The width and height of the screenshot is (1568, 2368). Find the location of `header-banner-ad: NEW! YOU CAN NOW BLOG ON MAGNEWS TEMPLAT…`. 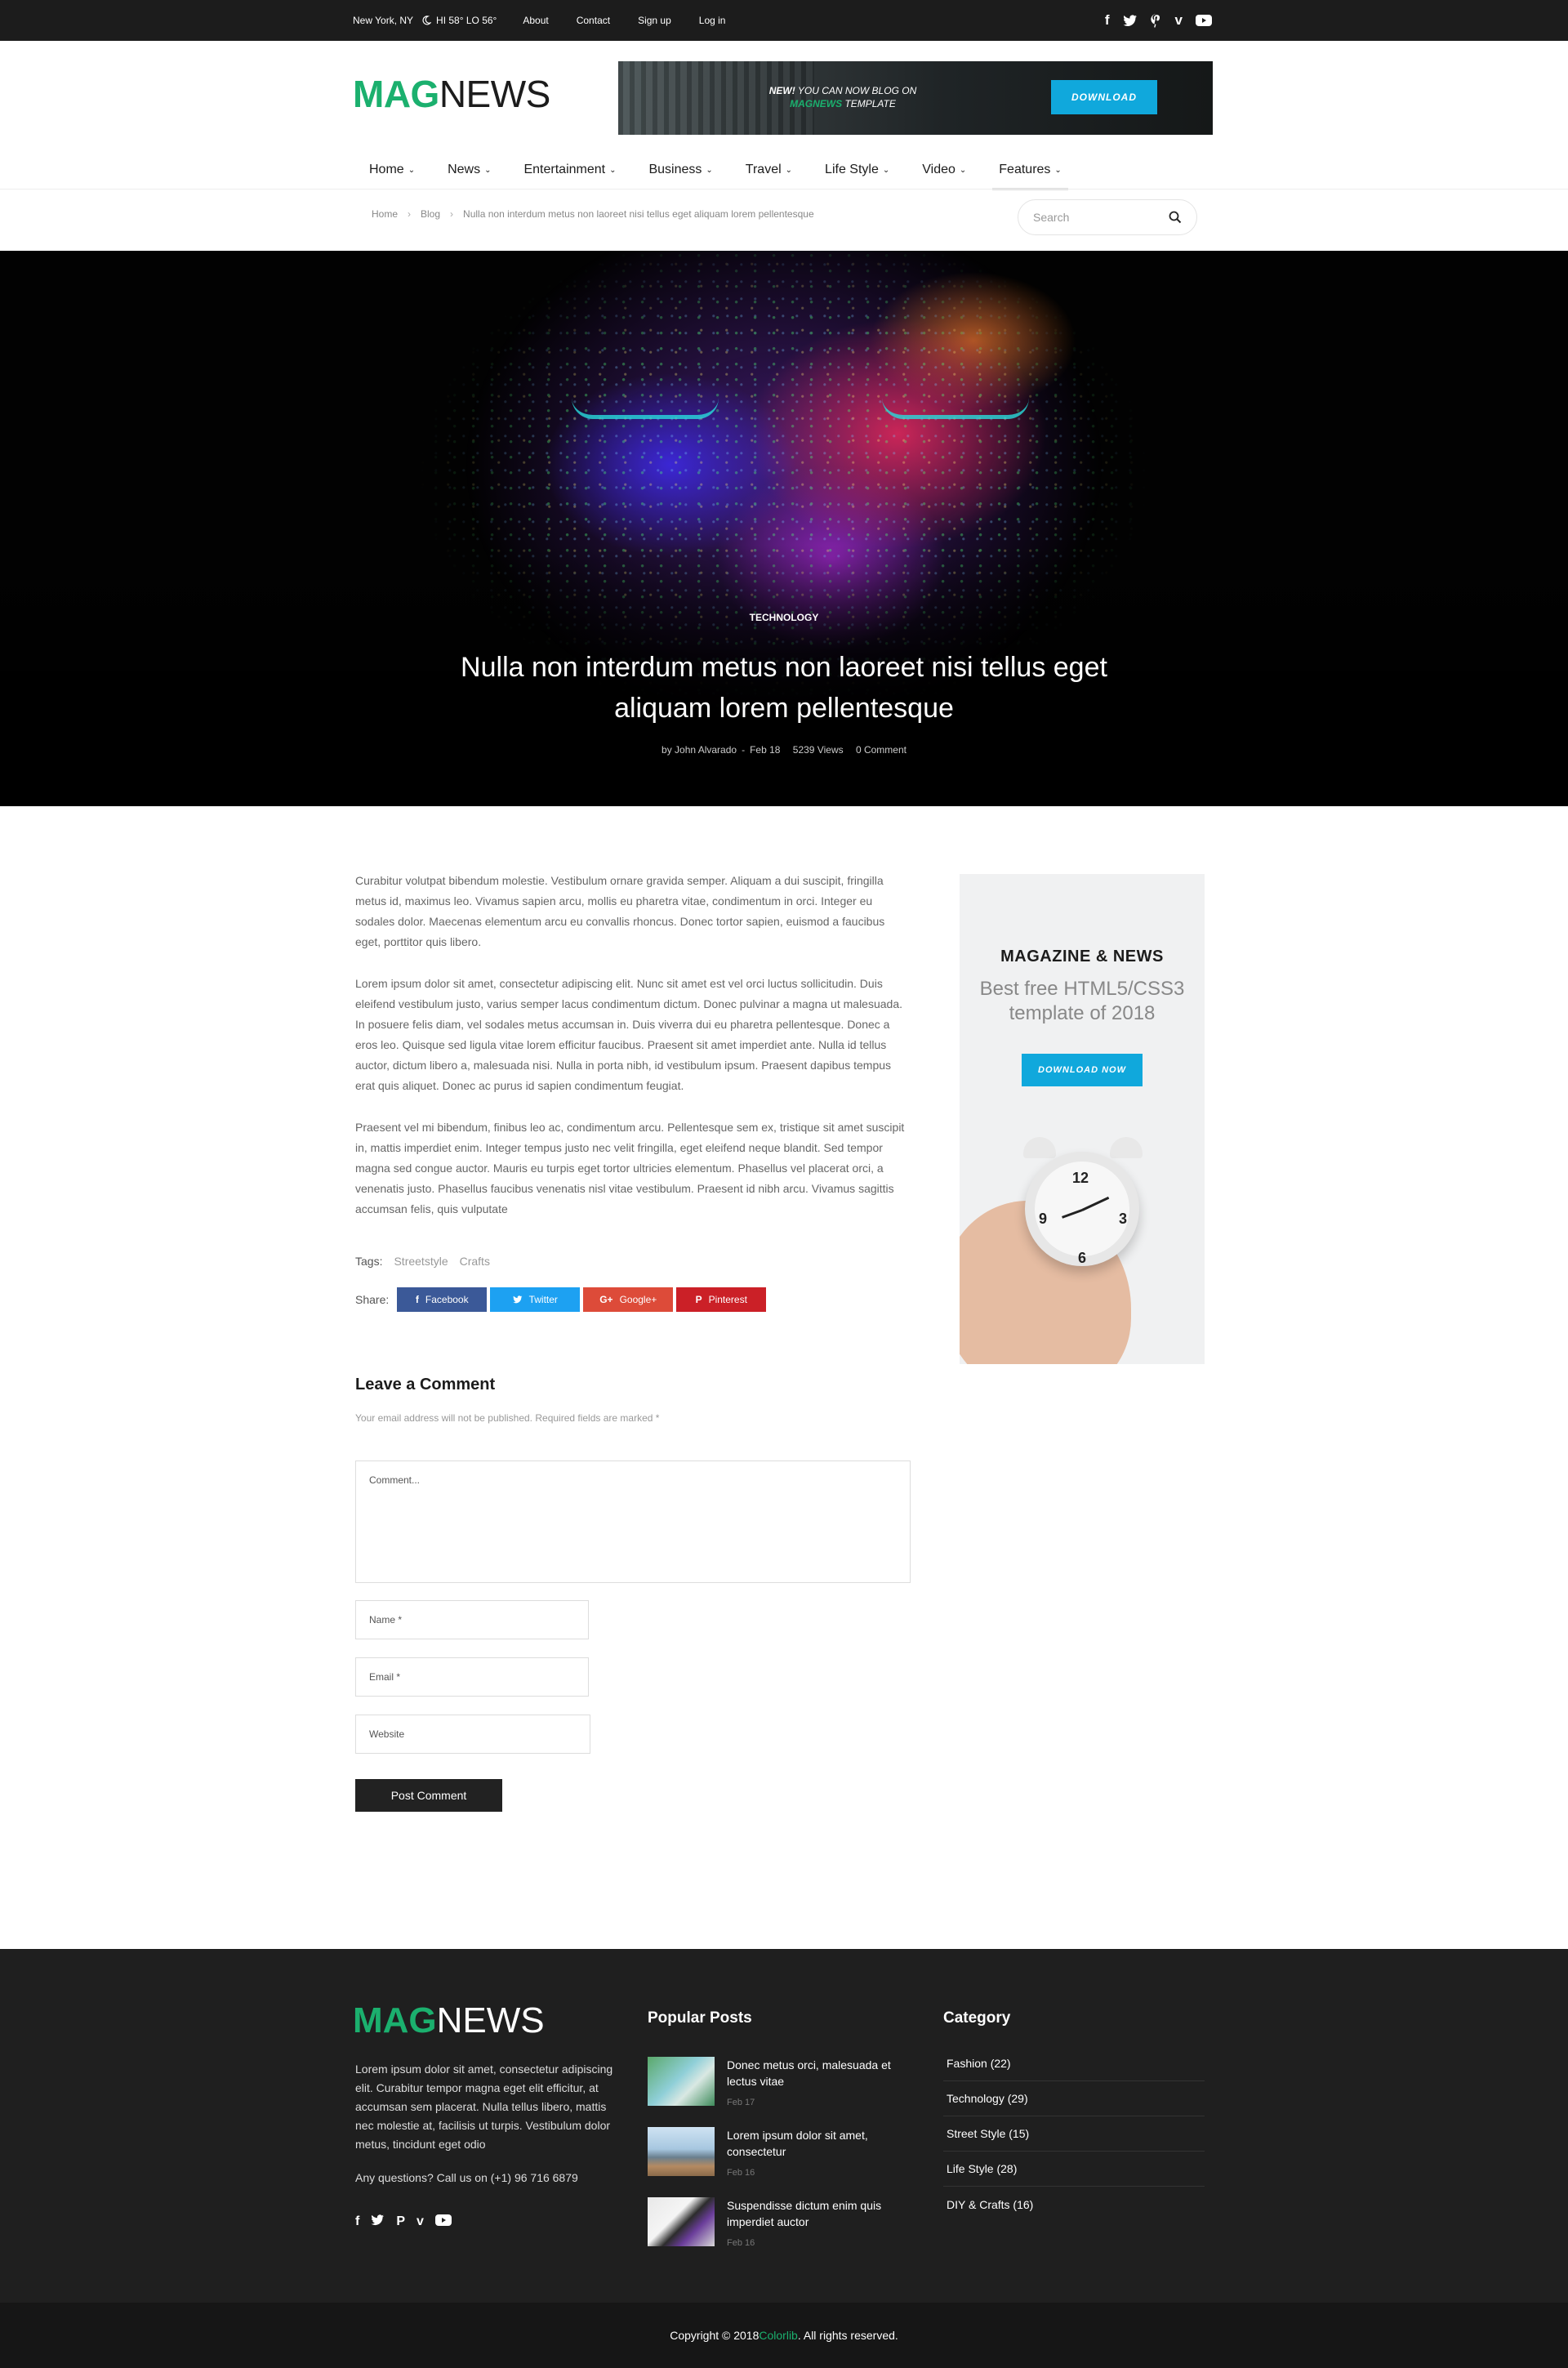

header-banner-ad: NEW! YOU CAN NOW BLOG ON MAGNEWS TEMPLAT… is located at coordinates (915, 98).